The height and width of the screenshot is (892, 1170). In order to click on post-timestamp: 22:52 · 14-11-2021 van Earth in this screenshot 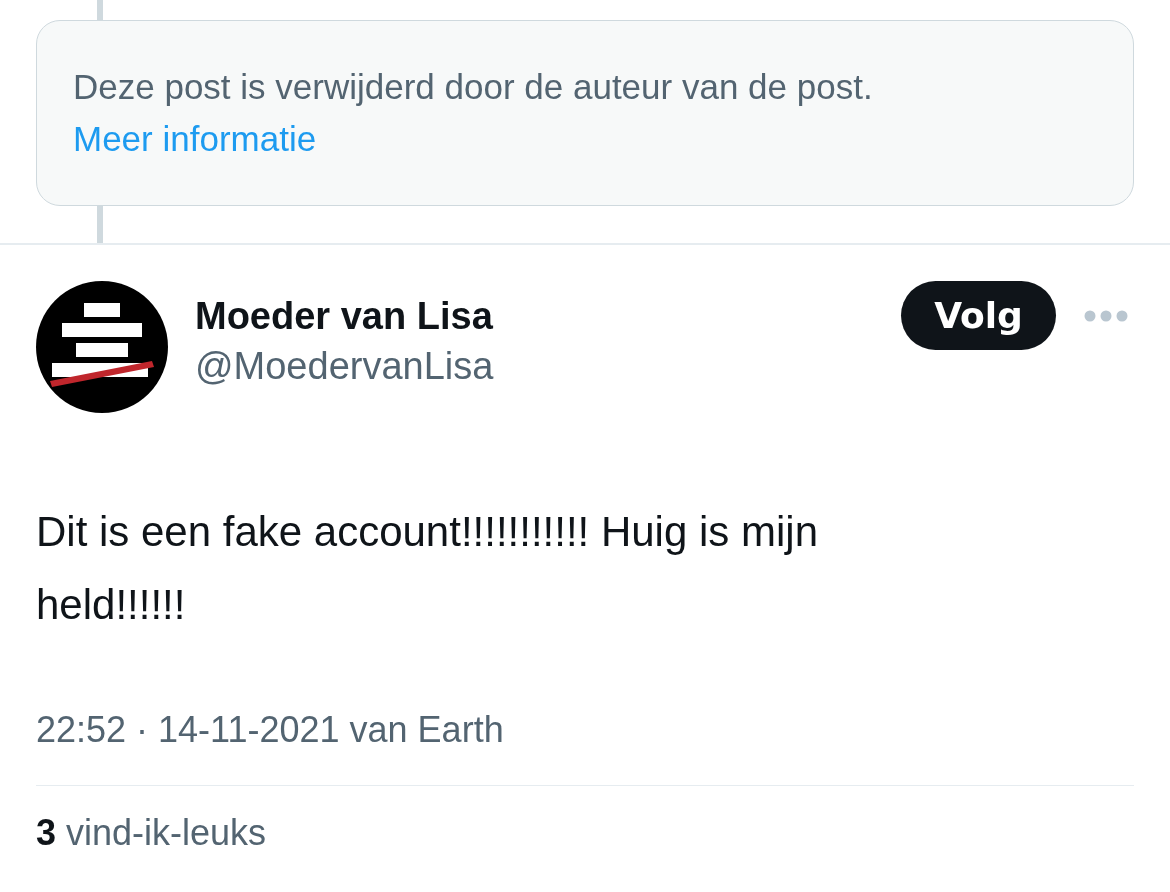, I will do `click(270, 729)`.